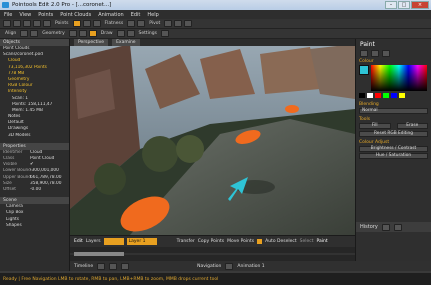 The height and width of the screenshot is (285, 431). Describe the element at coordinates (11, 33) in the screenshot. I see `toolbar-label-align: Align` at that location.